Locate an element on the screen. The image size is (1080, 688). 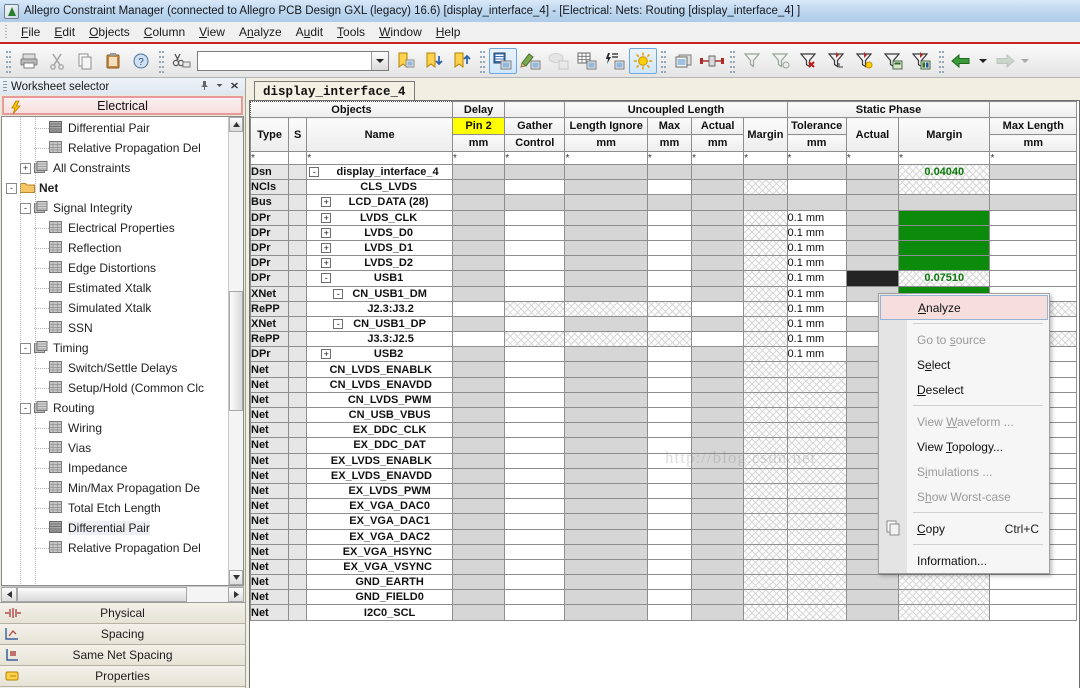
menu-analyze: Analyze is located at coordinates (260, 32).